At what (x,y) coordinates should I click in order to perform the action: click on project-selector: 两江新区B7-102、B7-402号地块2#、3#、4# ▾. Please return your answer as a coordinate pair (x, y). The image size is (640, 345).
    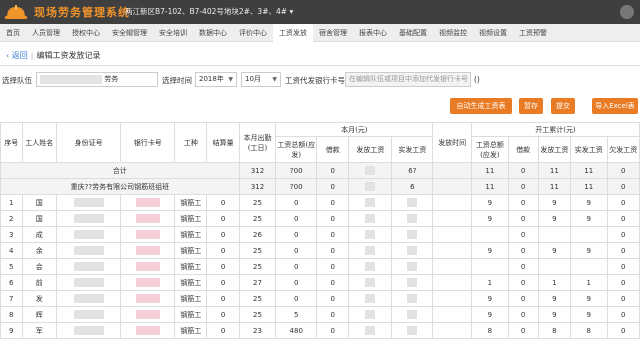
    Looking at the image, I should click on (209, 11).